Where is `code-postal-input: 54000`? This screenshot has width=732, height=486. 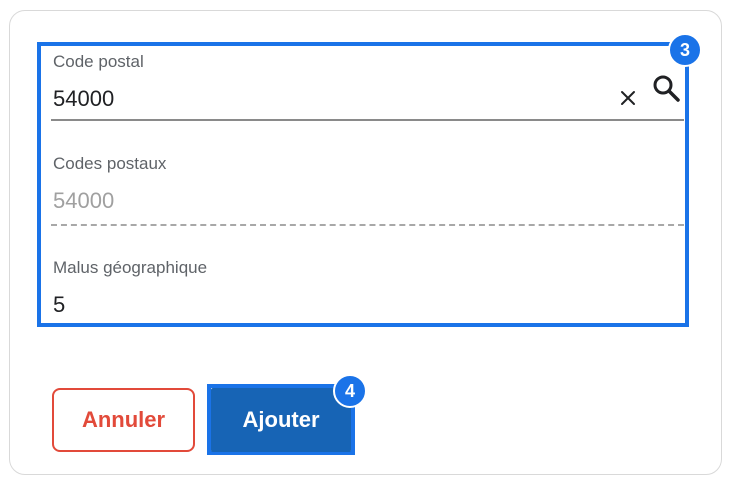 code-postal-input: 54000 is located at coordinates (83, 99).